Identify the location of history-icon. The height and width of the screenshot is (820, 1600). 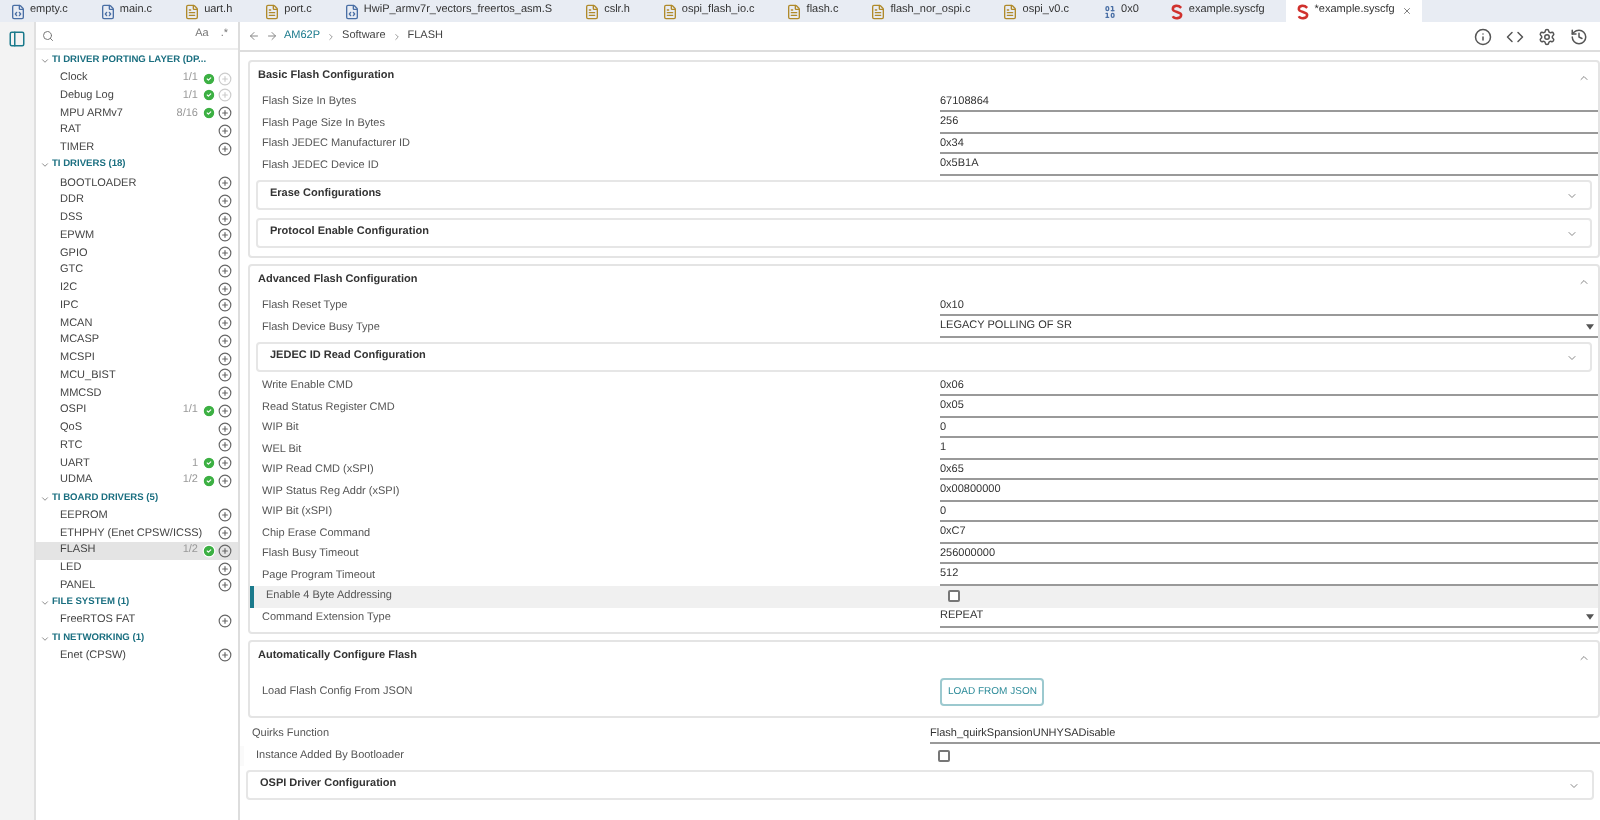
(1579, 36).